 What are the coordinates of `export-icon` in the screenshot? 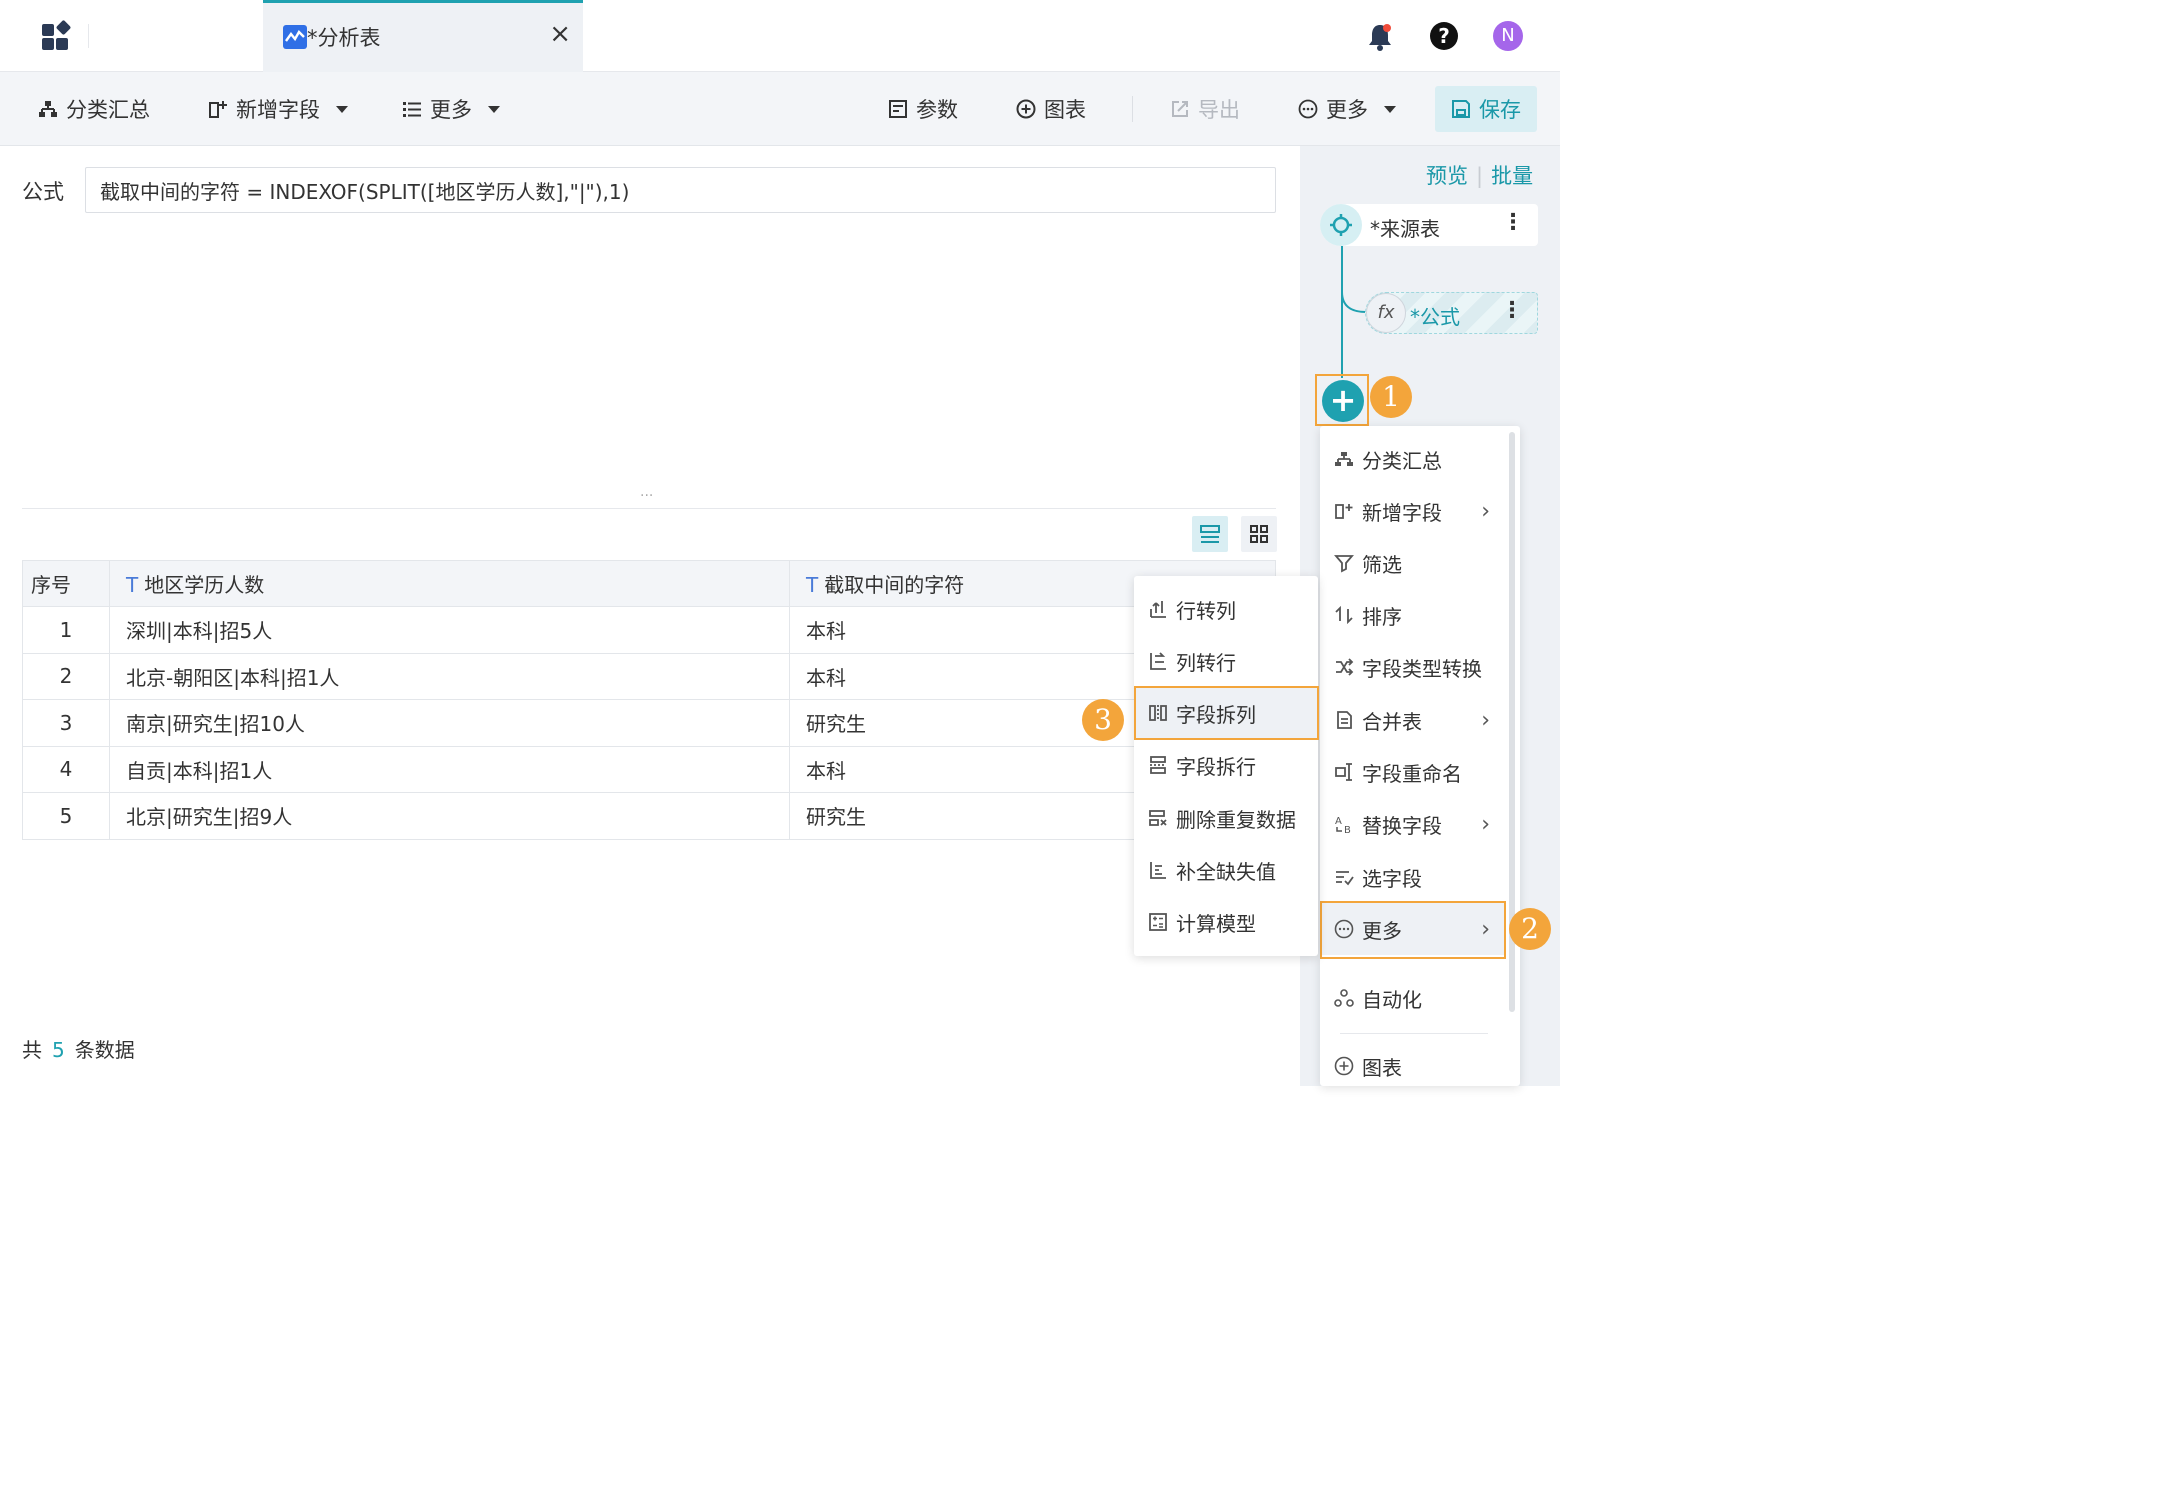 It's located at (1180, 109).